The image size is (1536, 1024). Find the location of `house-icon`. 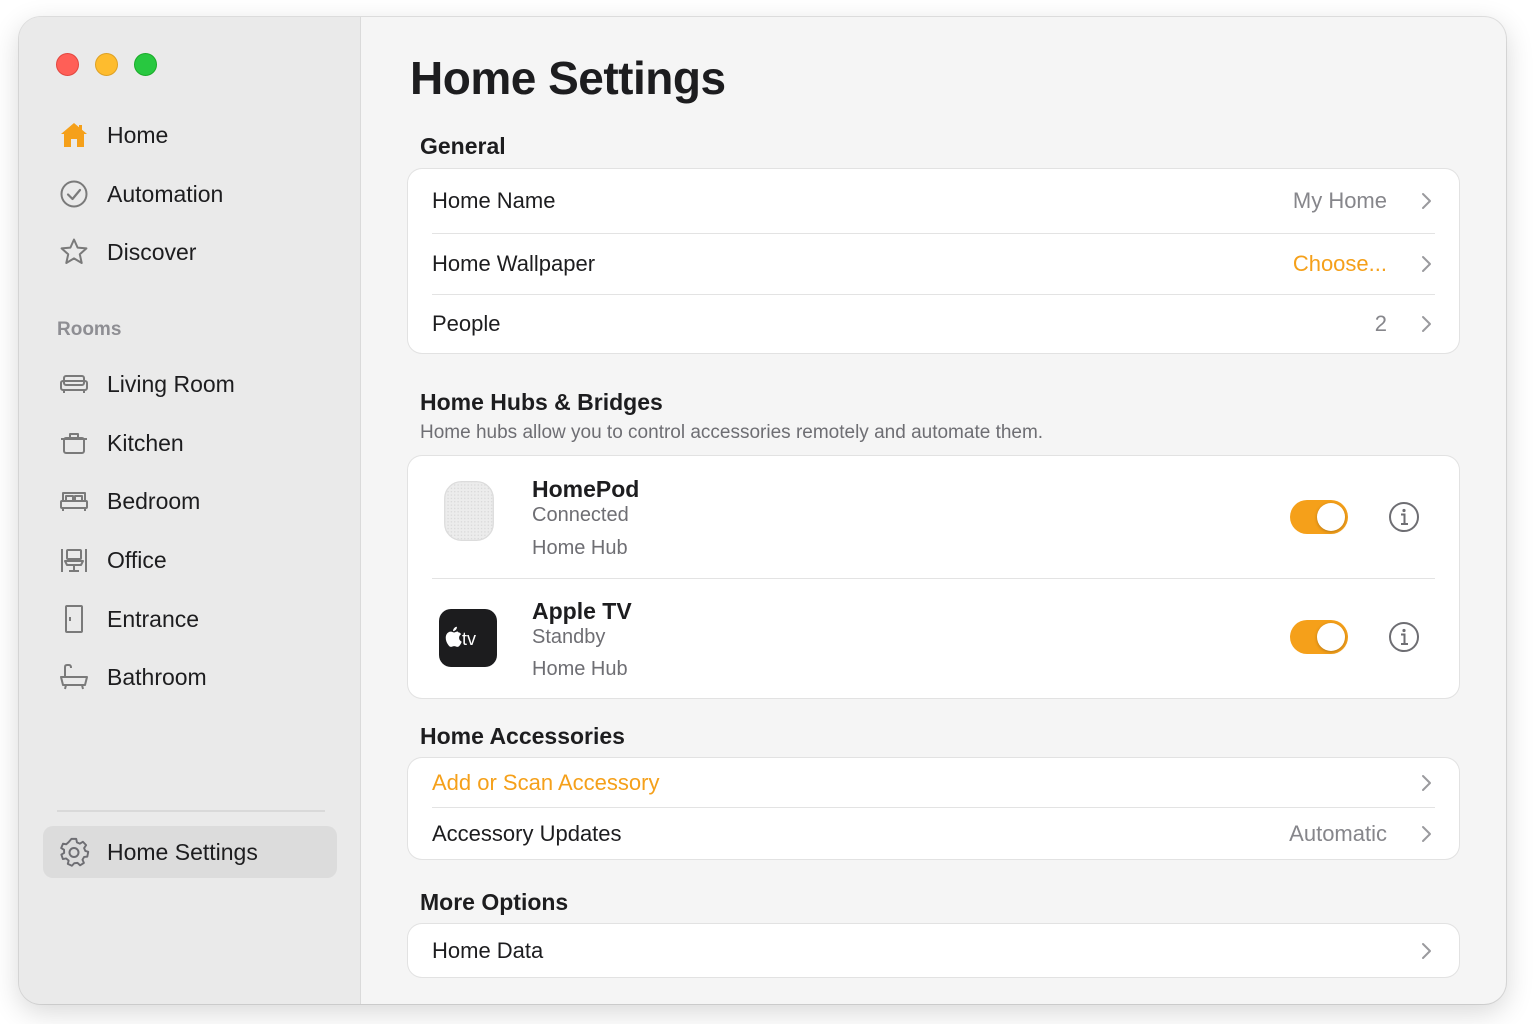

house-icon is located at coordinates (74, 135).